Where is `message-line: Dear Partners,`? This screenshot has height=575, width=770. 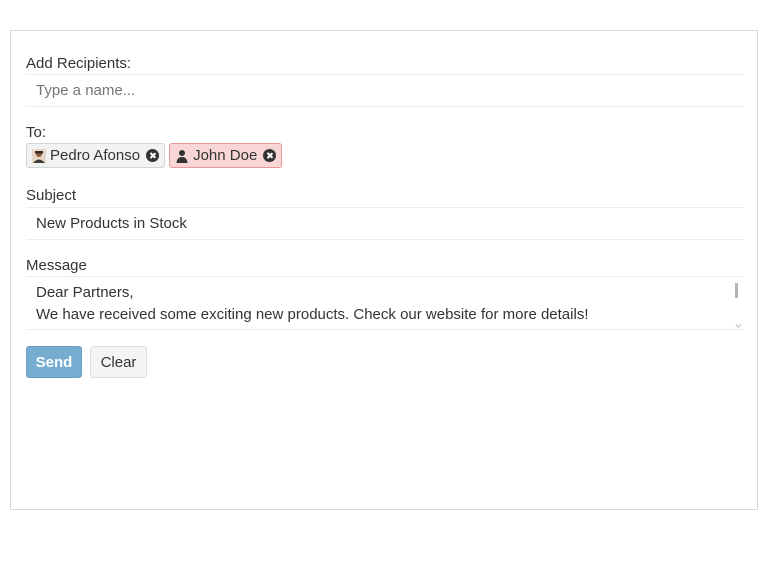
message-line: Dear Partners, is located at coordinates (85, 292).